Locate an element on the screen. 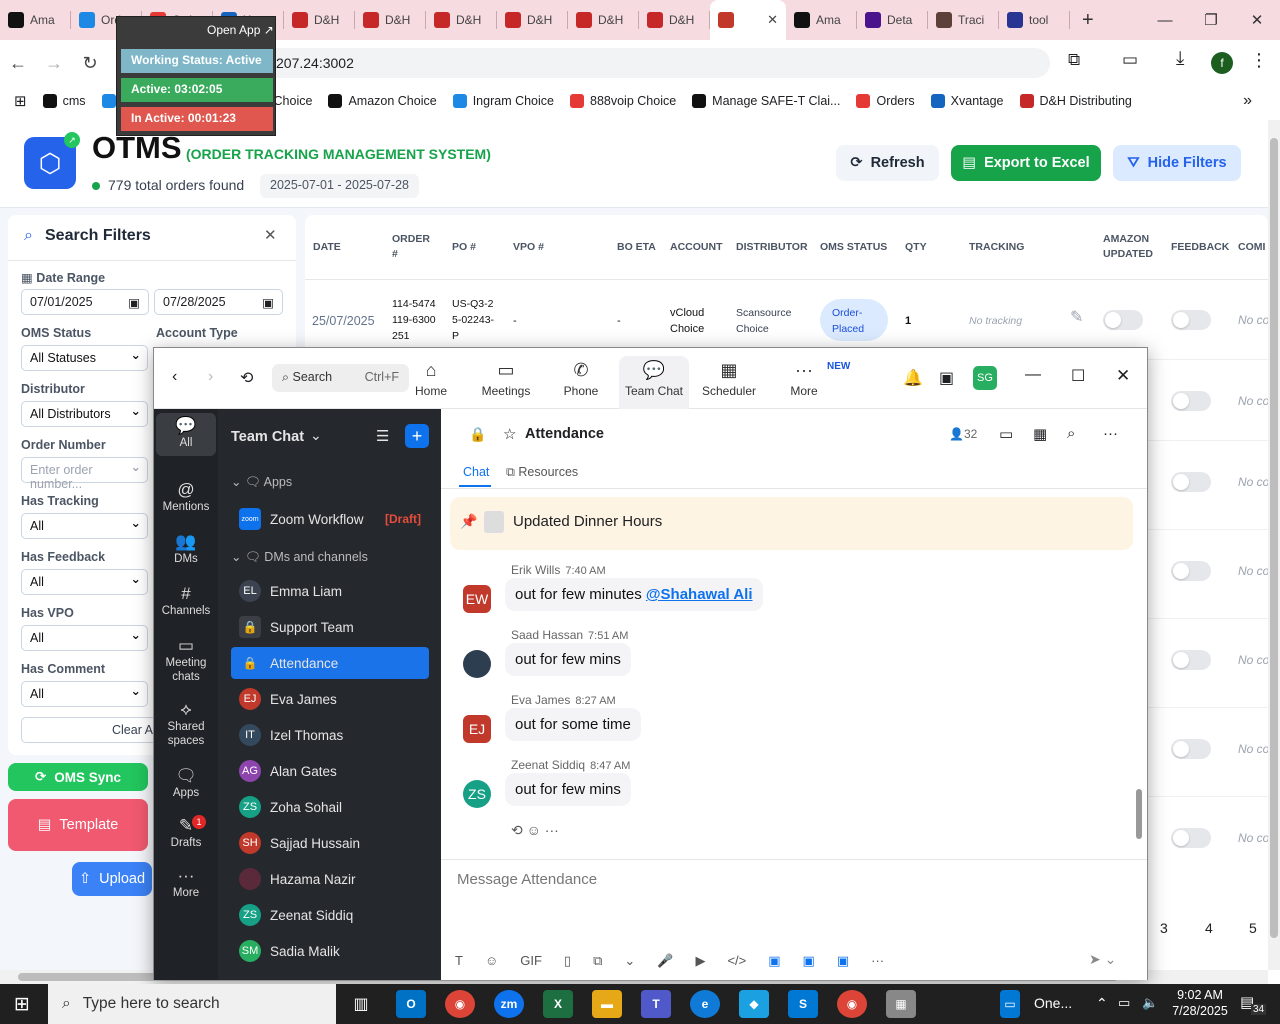  clock-time: 9:02 AM is located at coordinates (1200, 995).